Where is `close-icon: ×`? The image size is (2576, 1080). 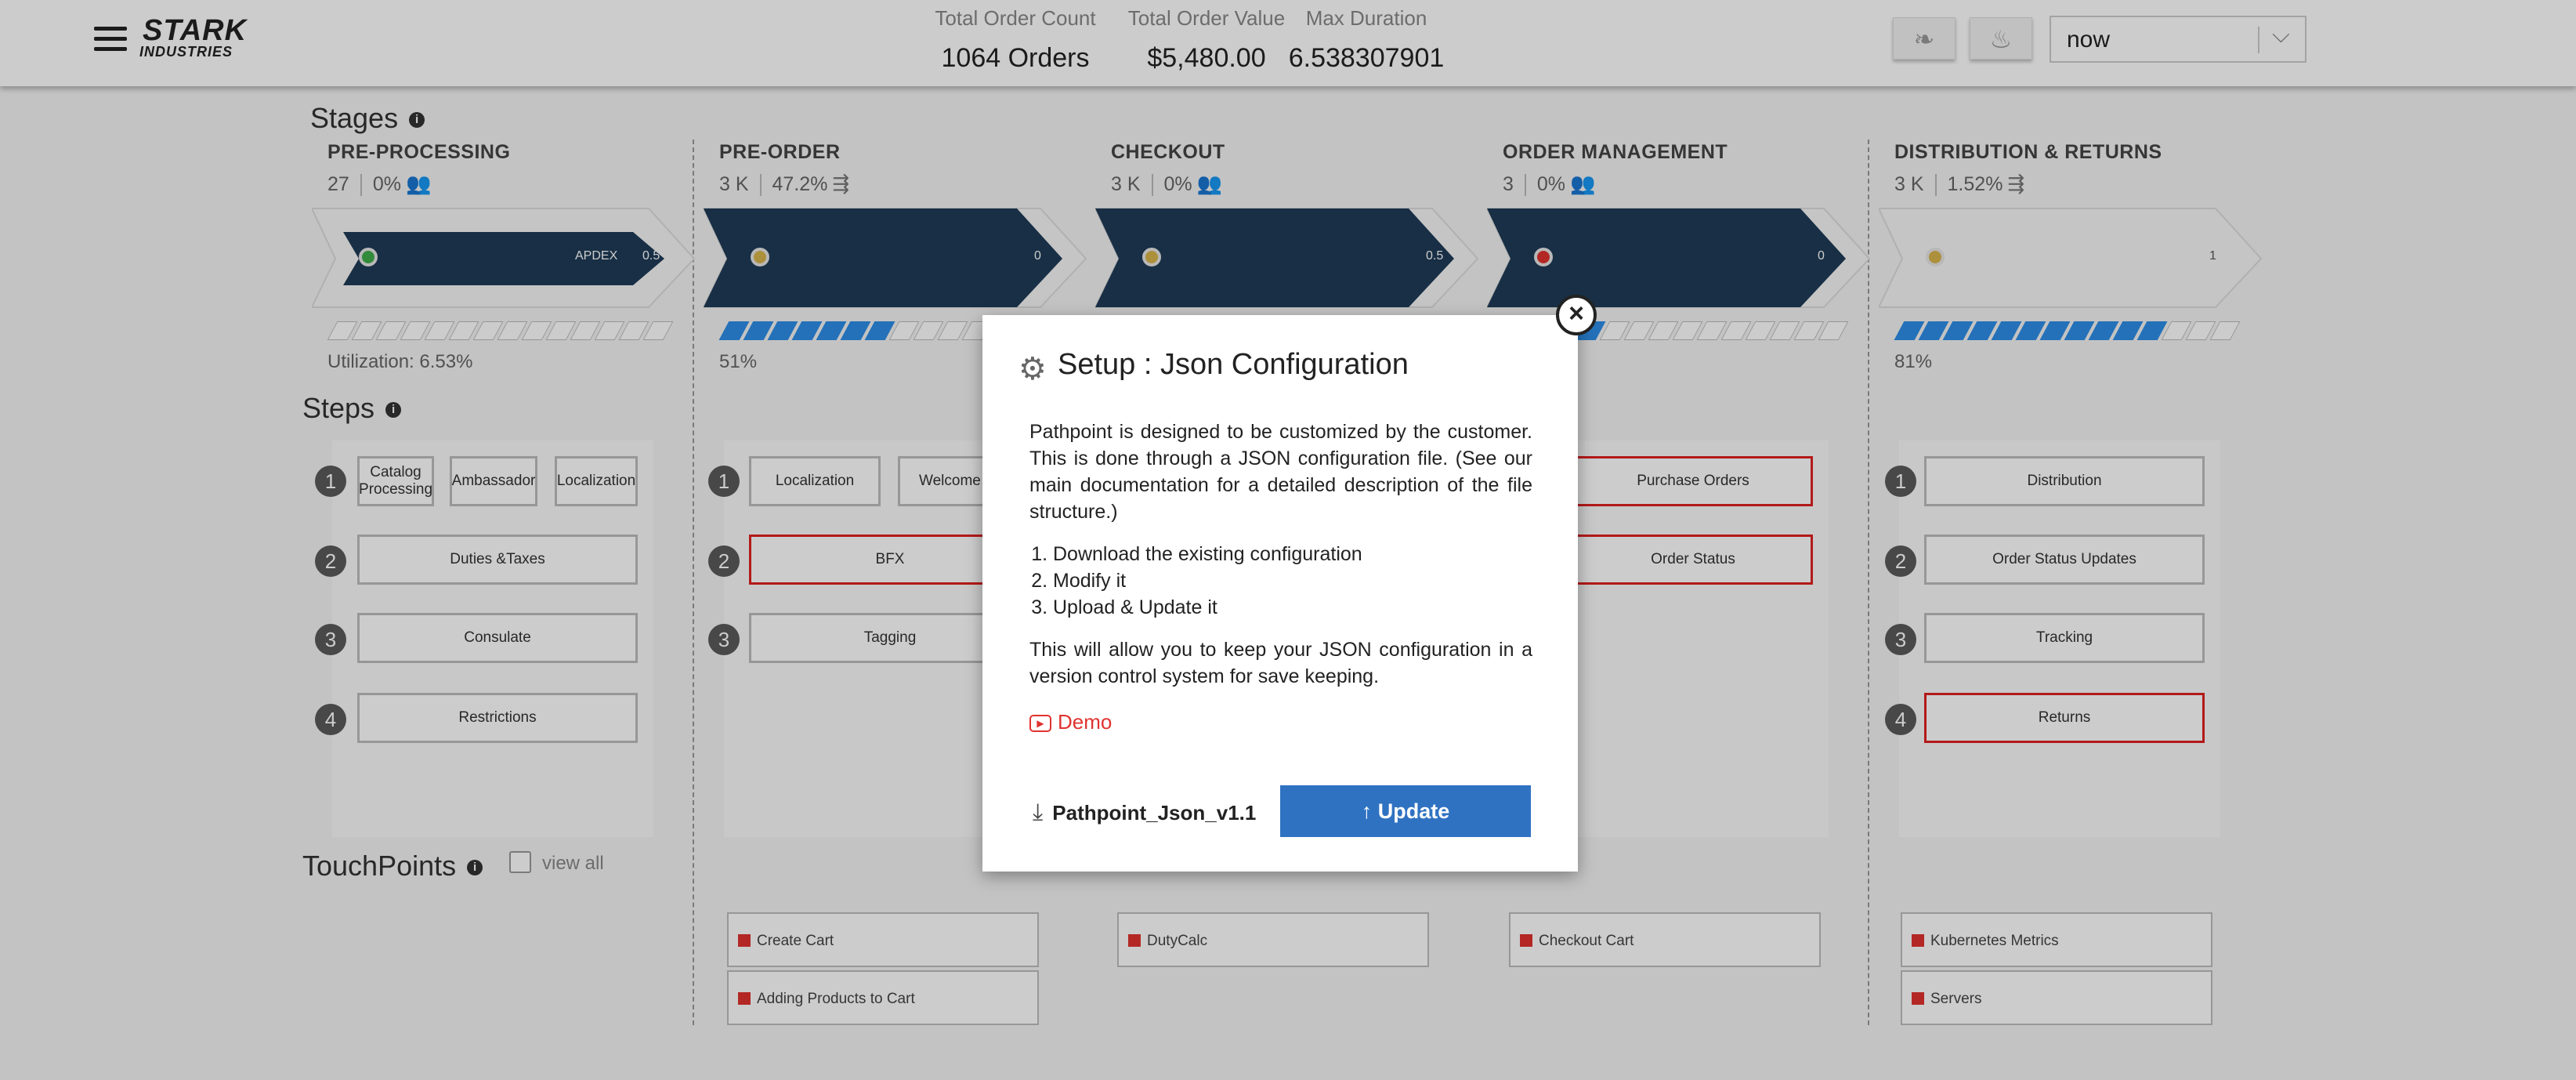
close-icon: × is located at coordinates (1576, 315).